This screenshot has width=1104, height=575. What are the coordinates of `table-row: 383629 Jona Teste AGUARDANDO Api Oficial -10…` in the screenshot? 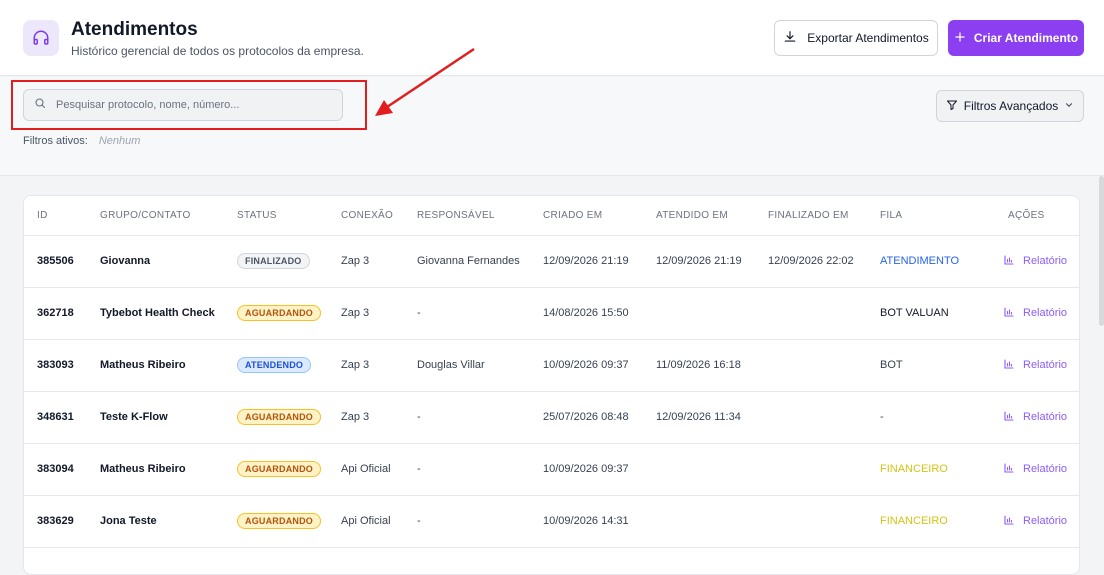 It's located at (551, 521).